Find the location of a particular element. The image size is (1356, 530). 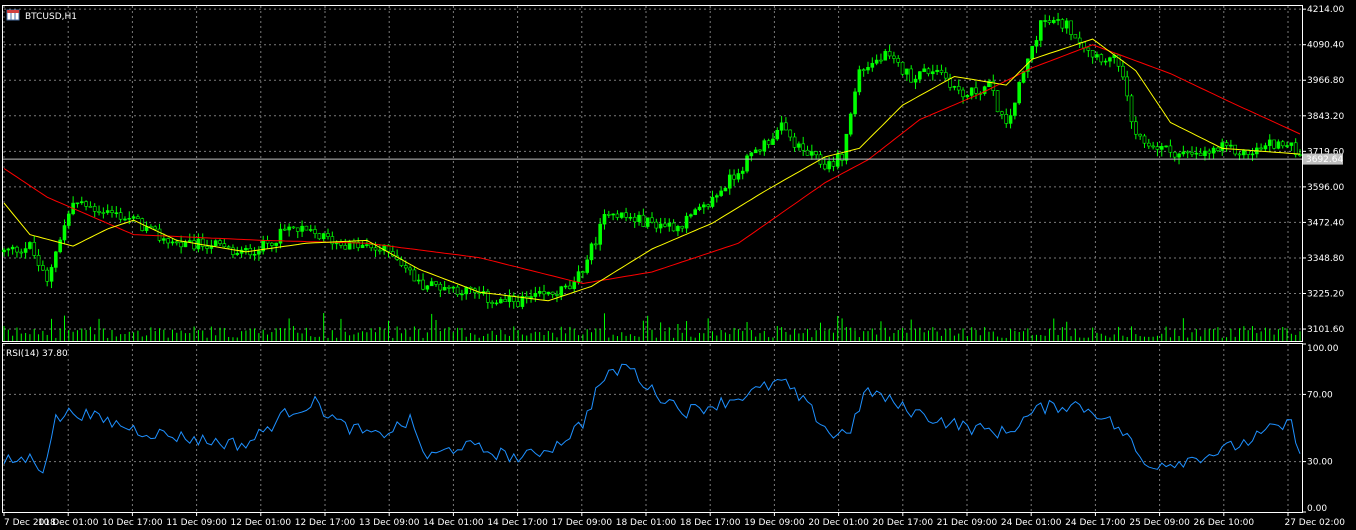

price-tick-label: 3101.60 is located at coordinates (1325, 330).